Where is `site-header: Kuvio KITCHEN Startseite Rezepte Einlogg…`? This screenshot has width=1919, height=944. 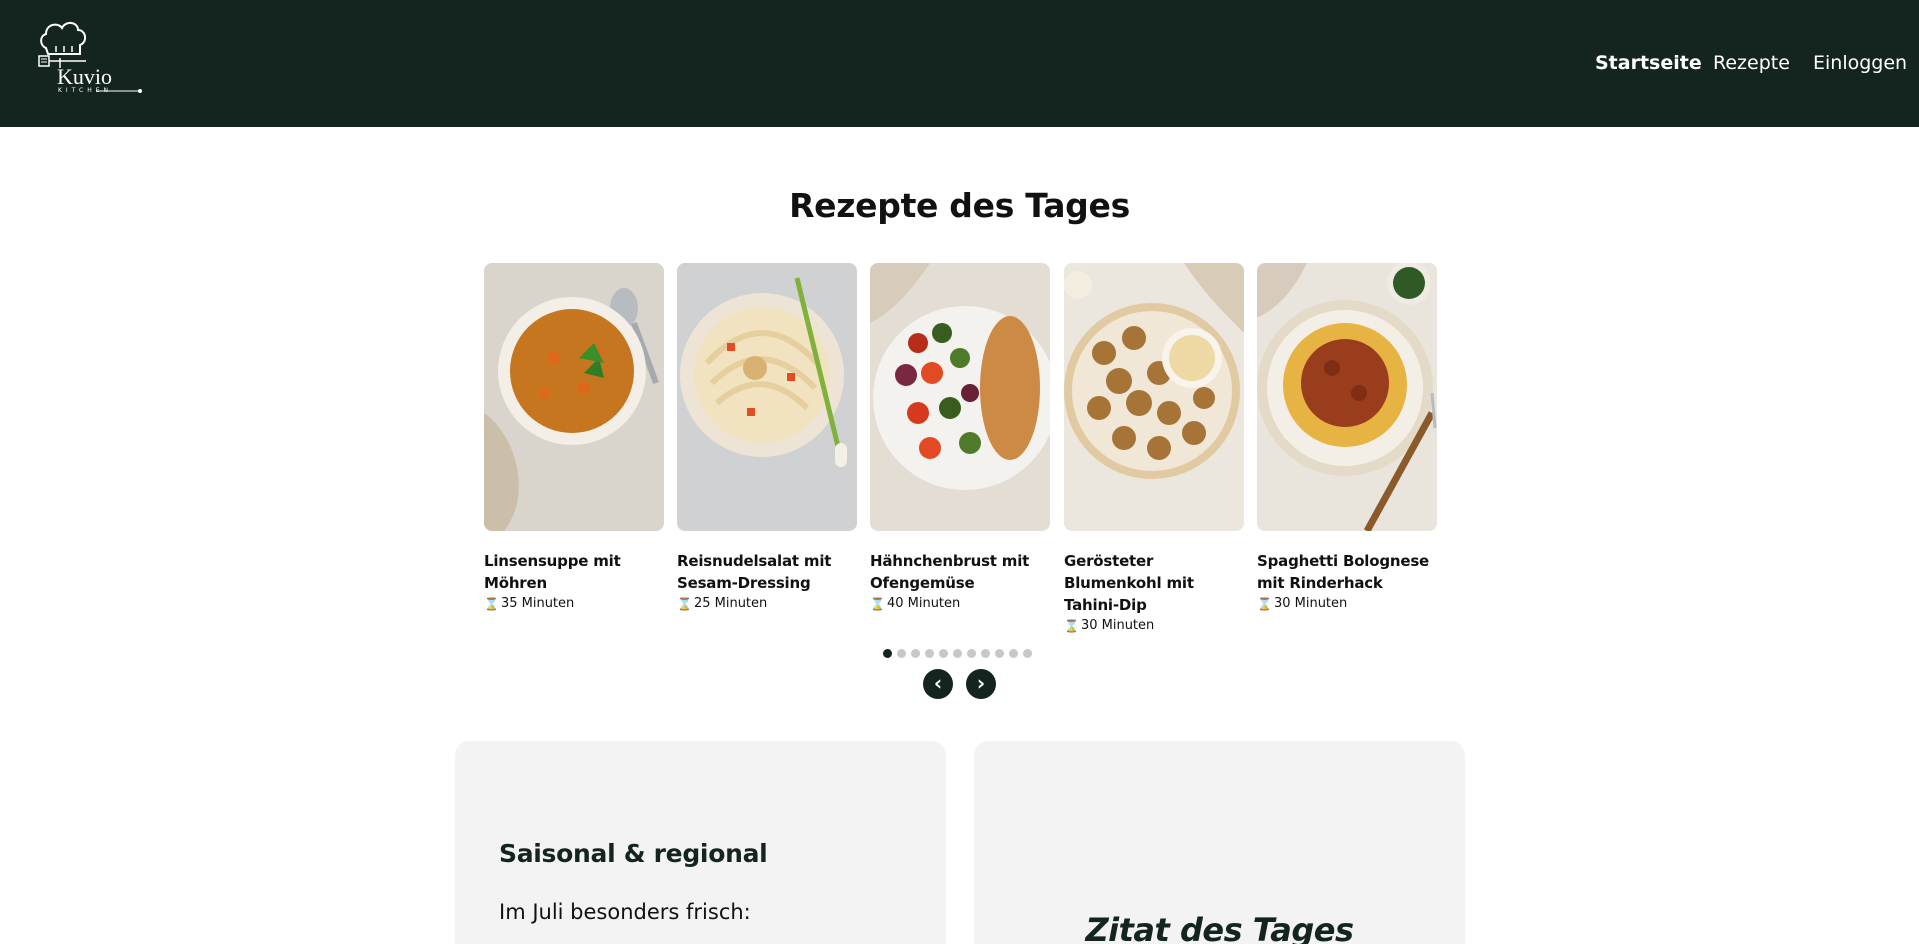 site-header: Kuvio KITCHEN Startseite Rezepte Einlogg… is located at coordinates (959, 63).